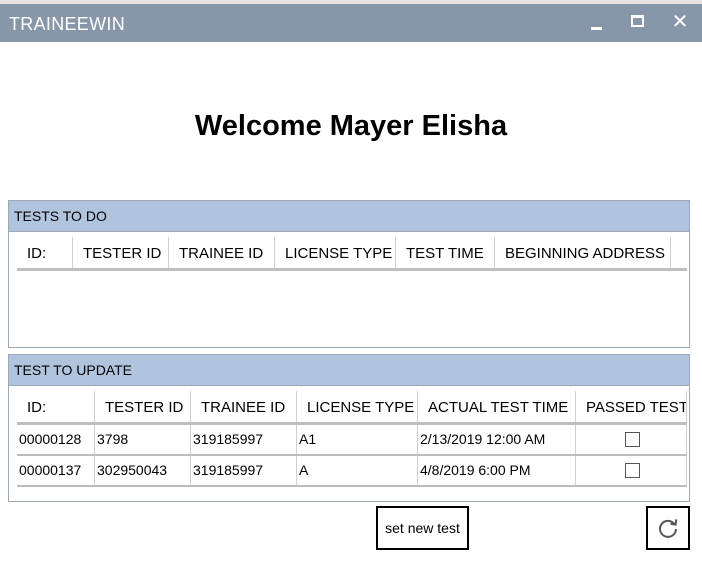 The image size is (702, 563). I want to click on cell-tester-id: 3798, so click(143, 439).